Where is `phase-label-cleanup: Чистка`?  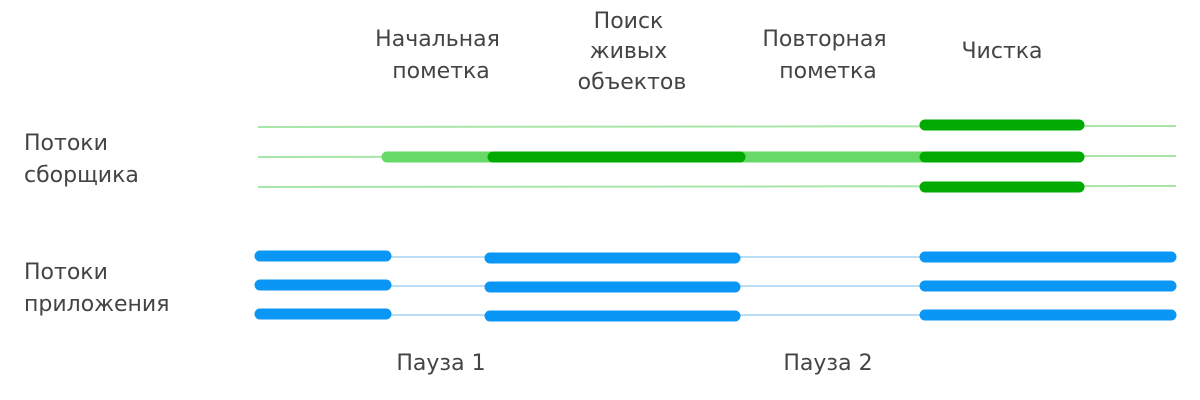
phase-label-cleanup: Чистка is located at coordinates (1001, 51).